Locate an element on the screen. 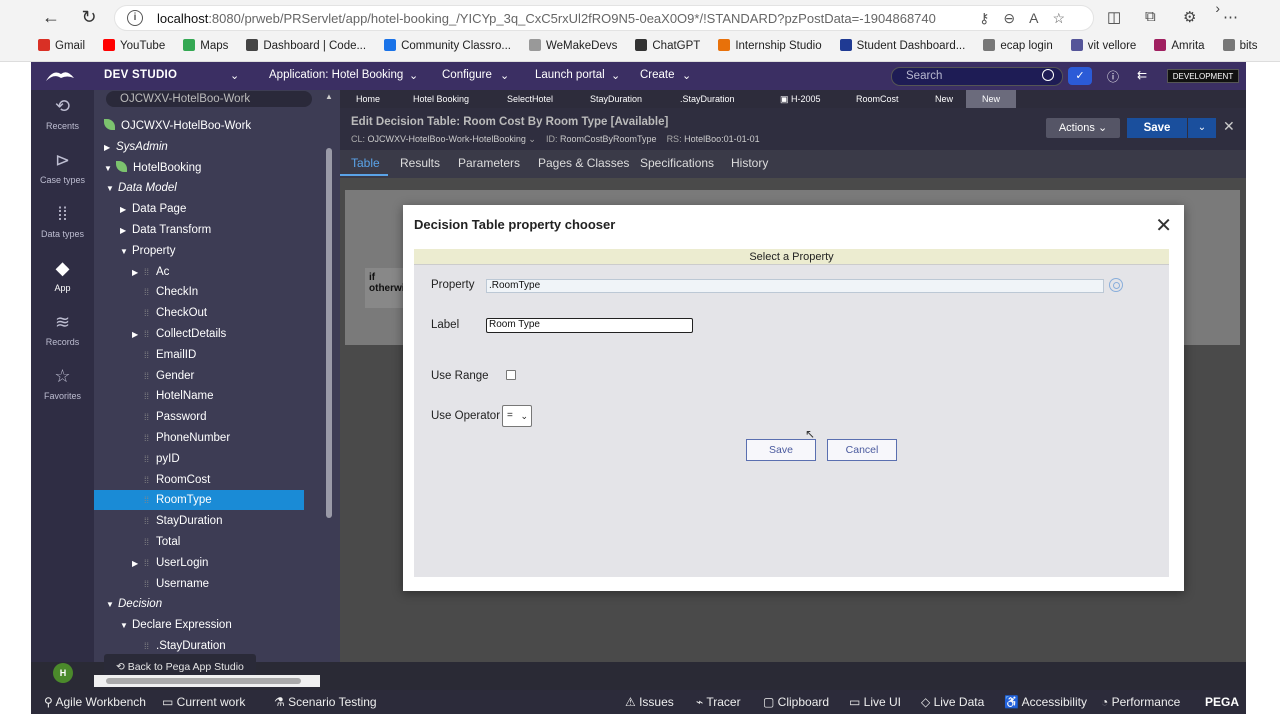 This screenshot has width=1280, height=720. more-menu-icon: ⋯ is located at coordinates (1230, 17).